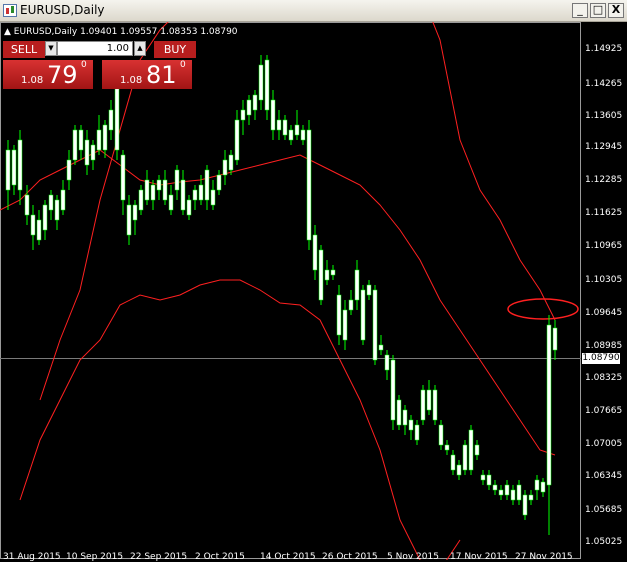  Describe the element at coordinates (604, 346) in the screenshot. I see `price-axis-label: 1.08985` at that location.